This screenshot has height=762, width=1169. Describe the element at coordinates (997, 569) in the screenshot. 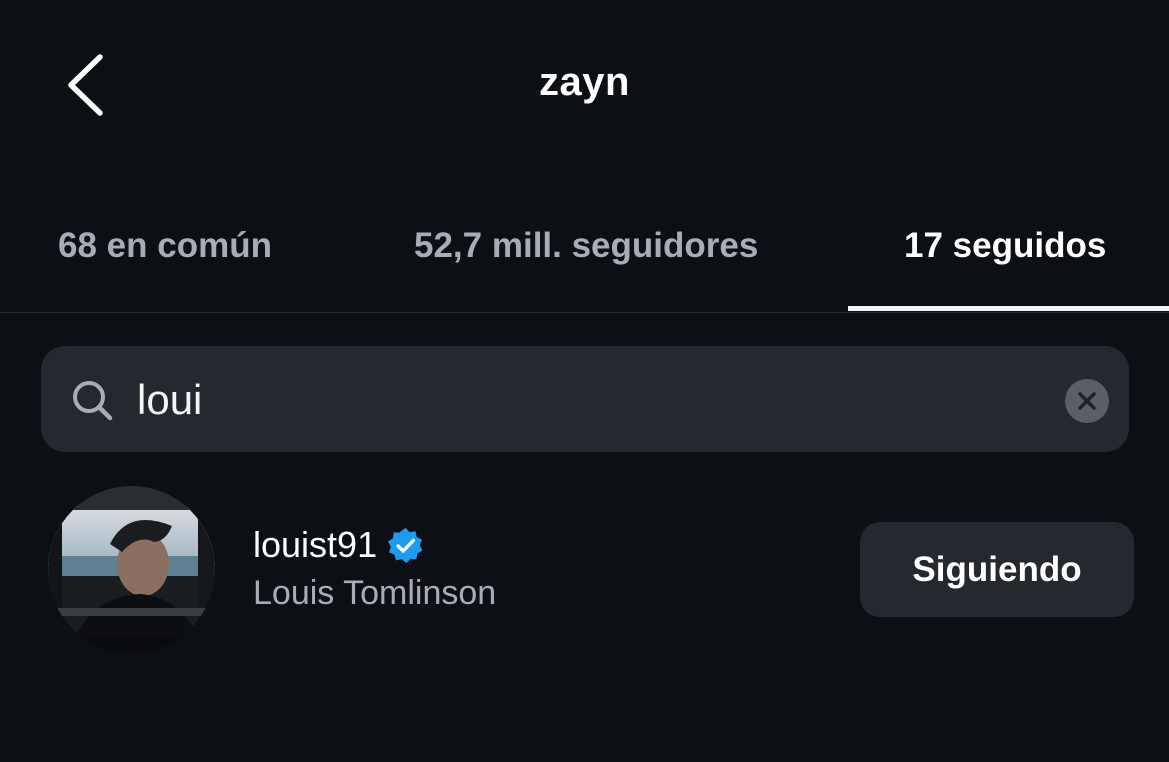

I see `following-button: Siguiendo` at that location.